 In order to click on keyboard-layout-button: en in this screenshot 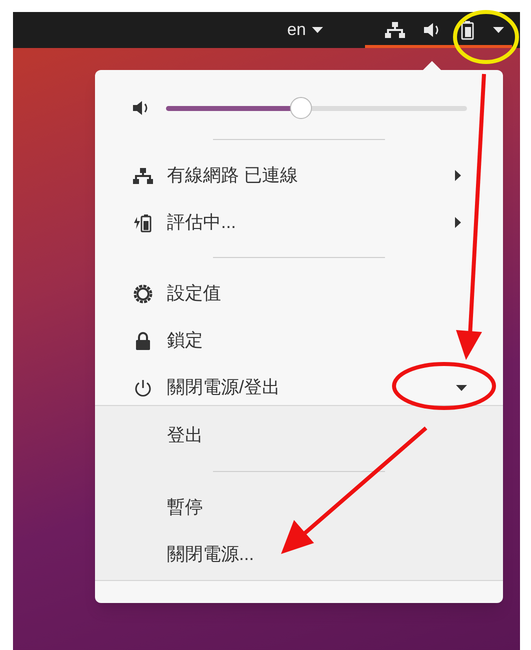, I will do `click(305, 30)`.